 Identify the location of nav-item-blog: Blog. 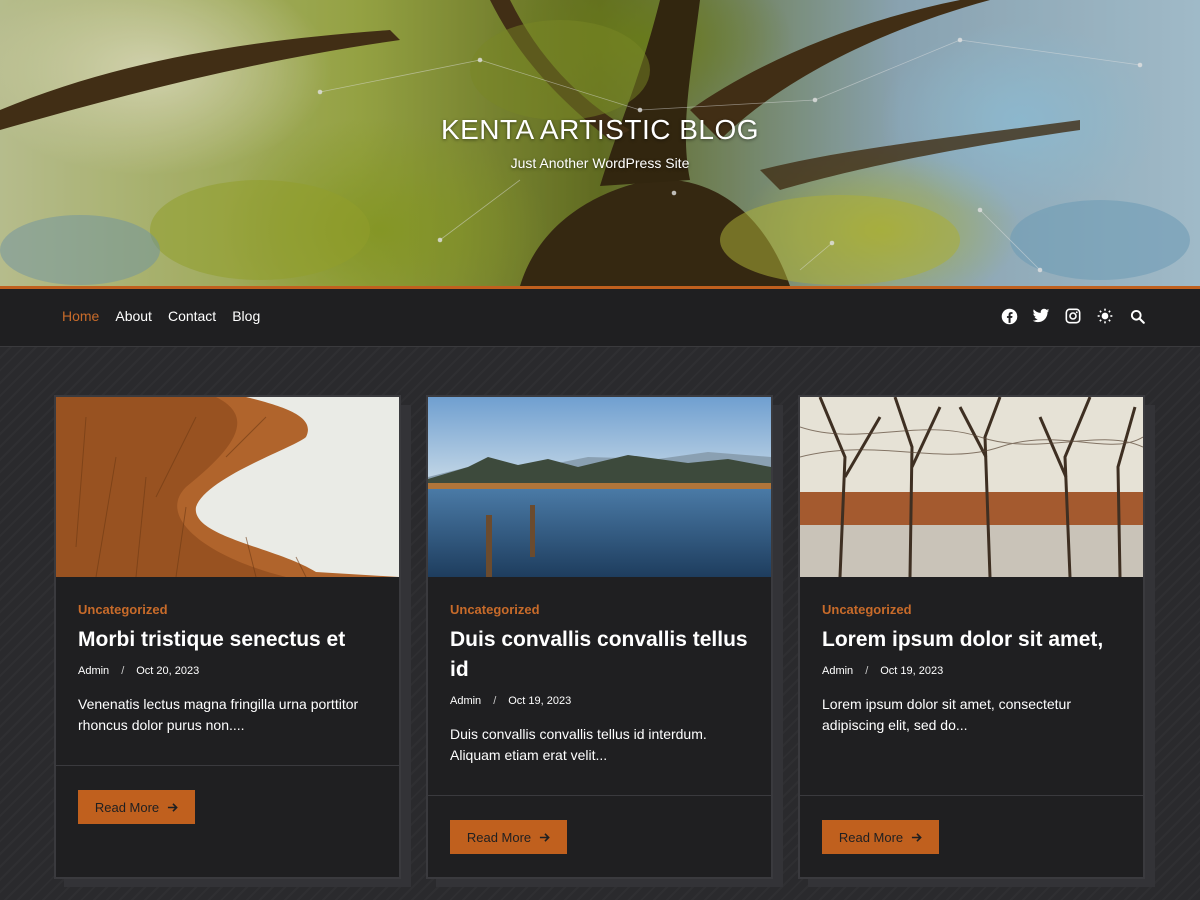
(246, 316).